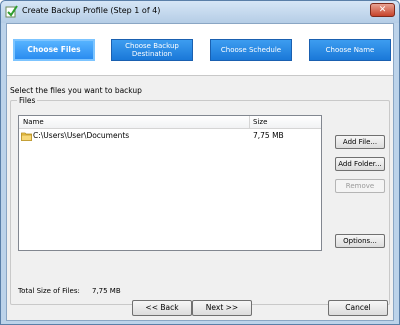  What do you see at coordinates (162, 308) in the screenshot?
I see `back-button: << Back` at bounding box center [162, 308].